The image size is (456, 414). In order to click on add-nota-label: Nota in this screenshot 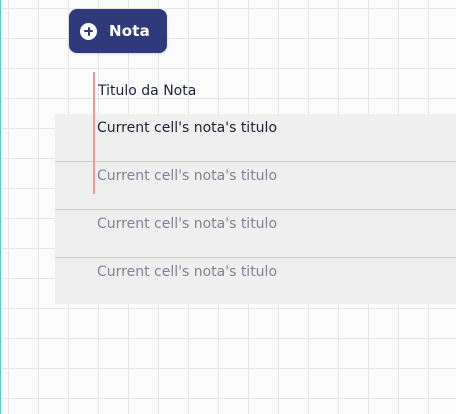, I will do `click(129, 31)`.